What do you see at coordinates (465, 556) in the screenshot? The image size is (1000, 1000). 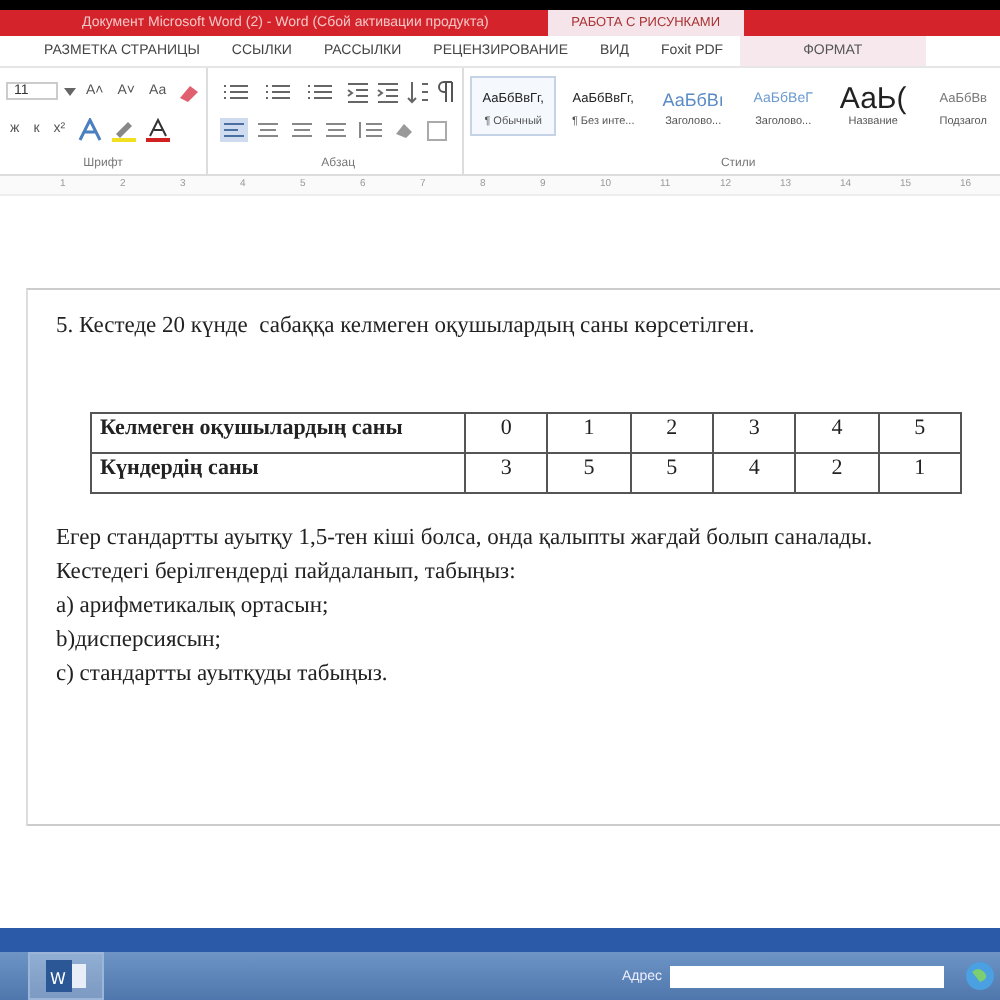 I see `paragraph-text: Егер стандартты ауытқу 1,5-тен кіші болса, онда қалыпты жағдай болып саналады. Кестедегі берілгендерді пайдаланып, табыңыз:` at bounding box center [465, 556].